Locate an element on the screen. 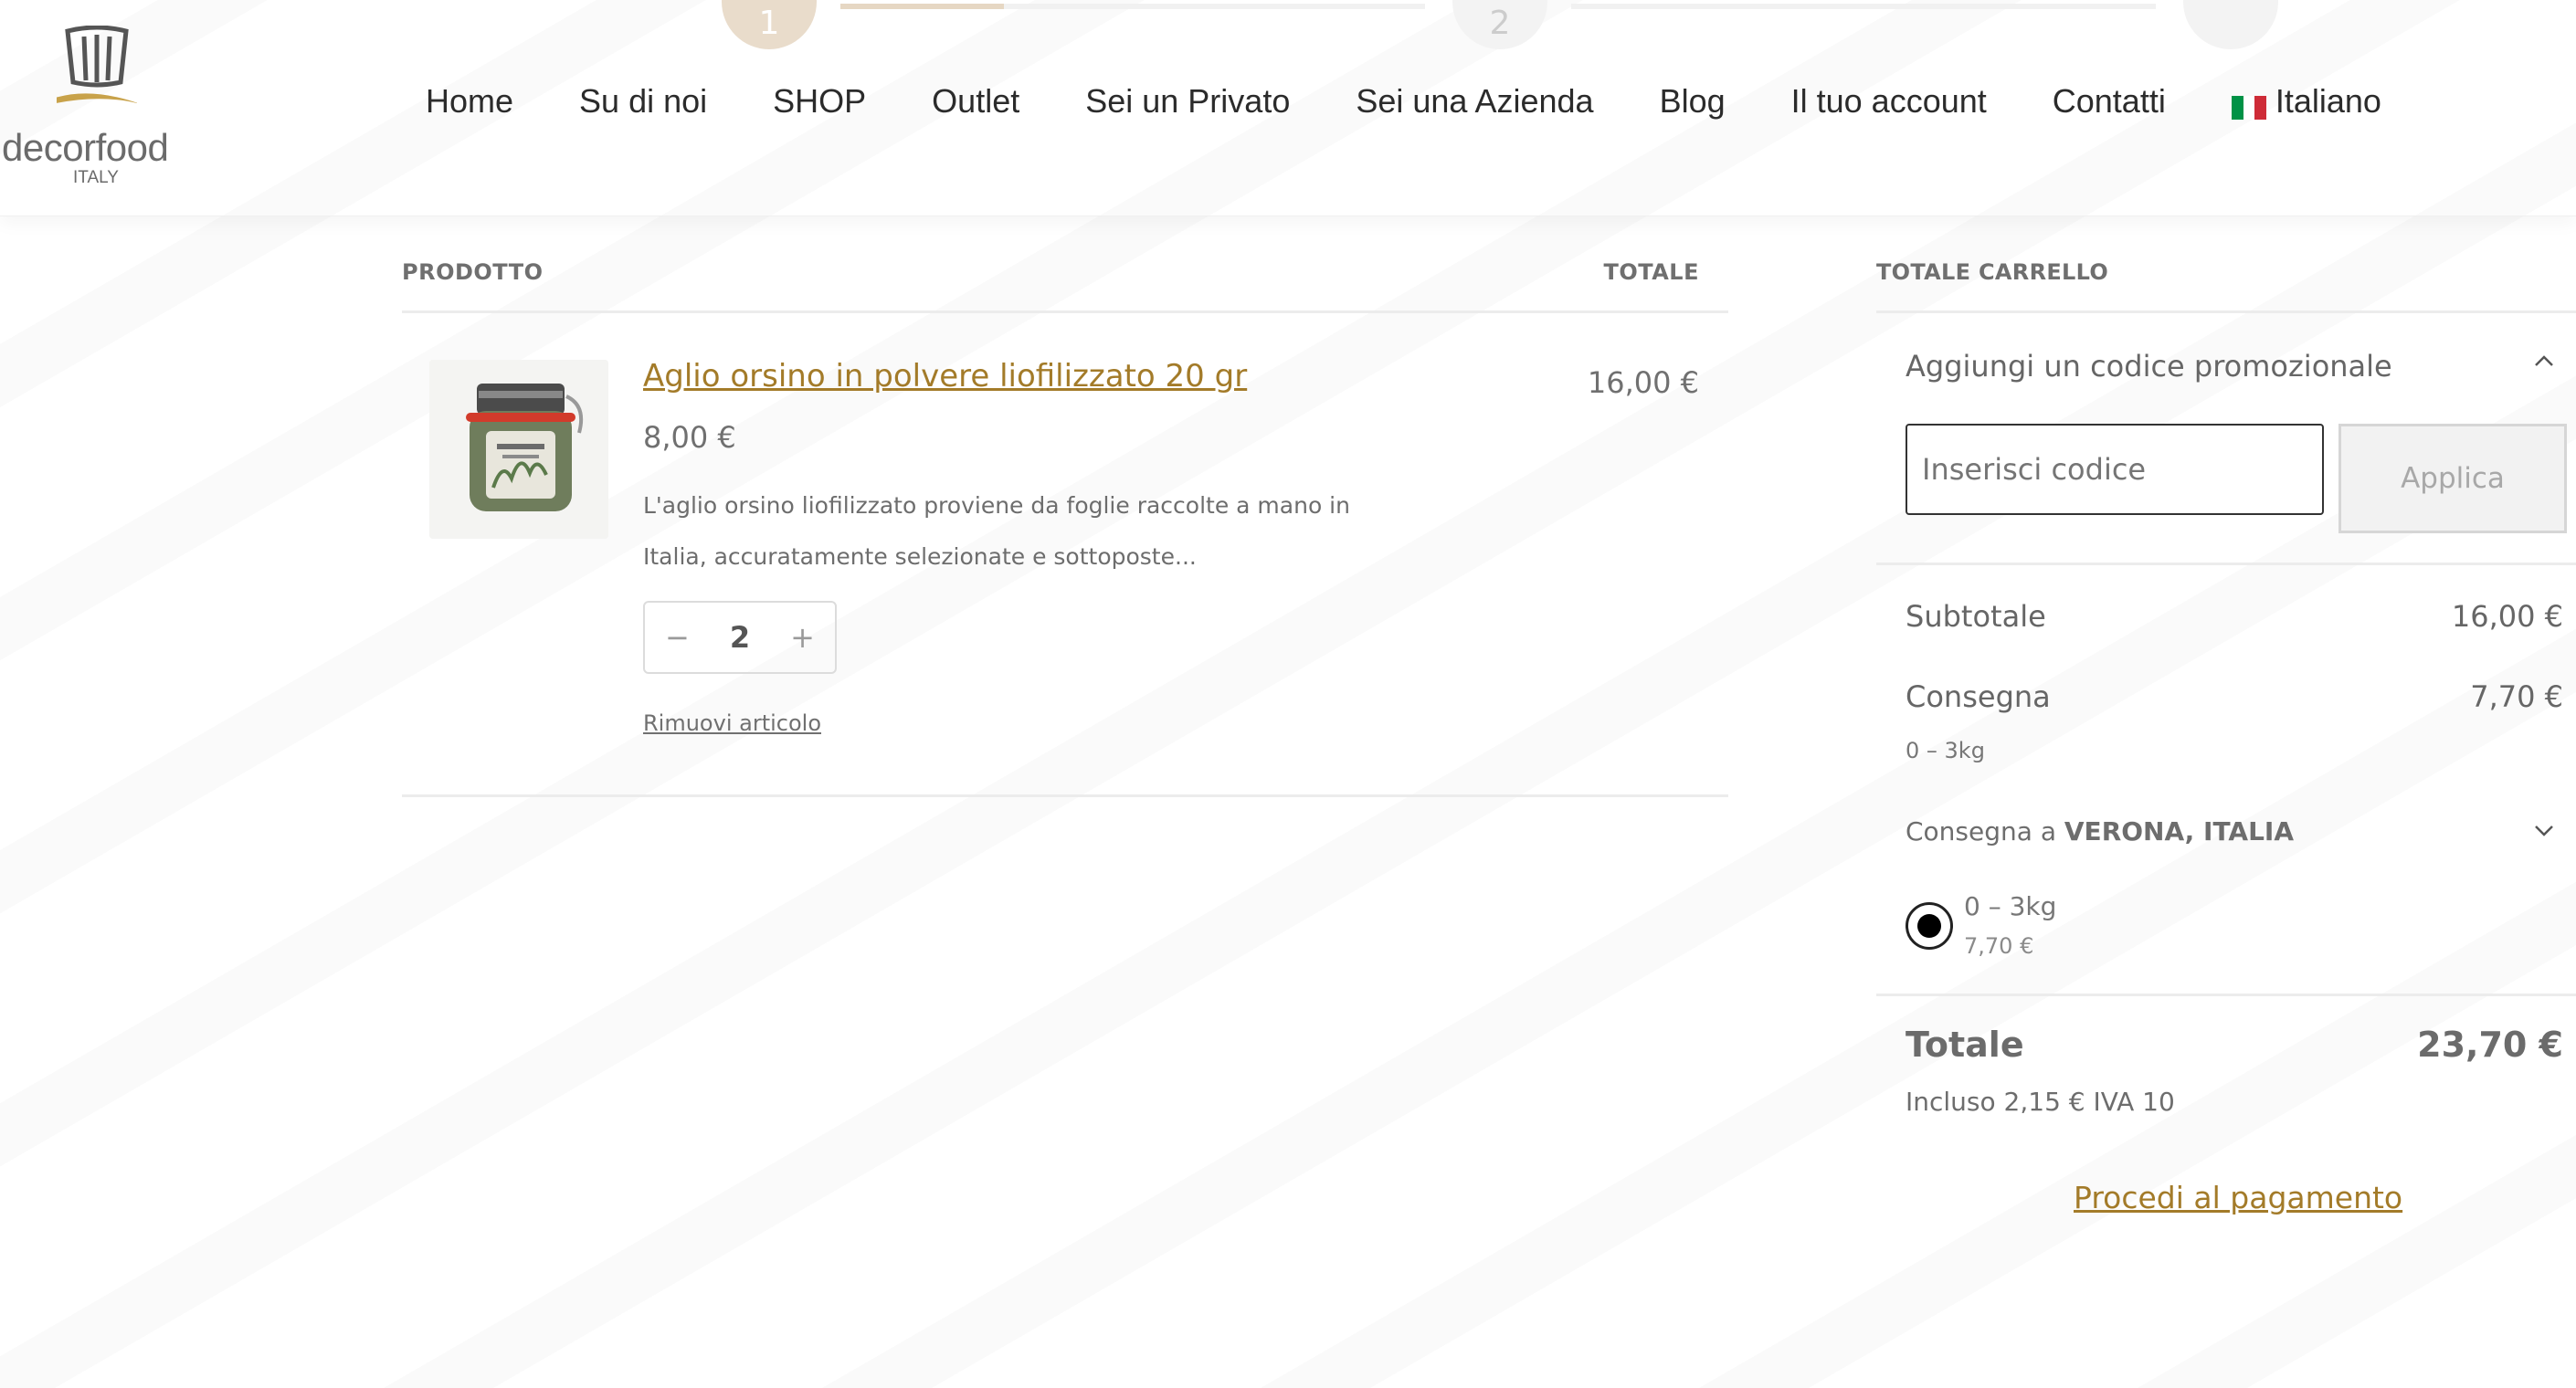 Image resolution: width=2576 pixels, height=1388 pixels. shipping-destination-toggle: Consegna a VERONA, ITALIA is located at coordinates (2100, 831).